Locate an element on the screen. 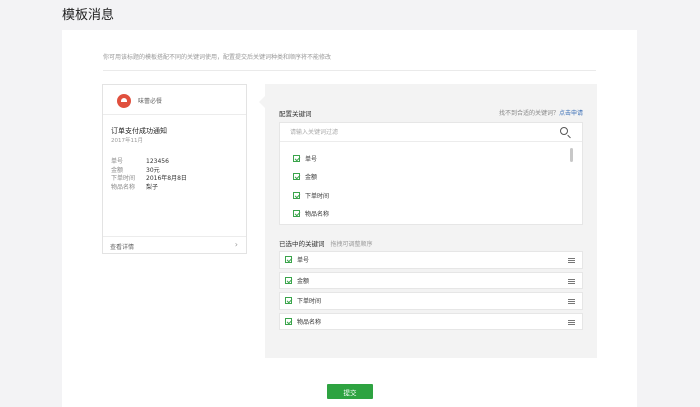  selected-keyword-label: 下单时间 is located at coordinates (309, 302).